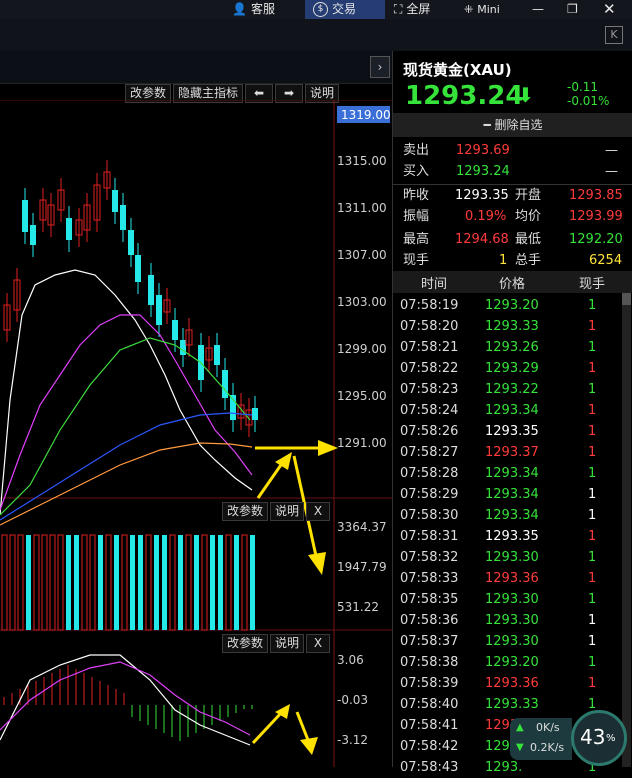 The image size is (632, 778). I want to click on trade-price: 1293., so click(504, 767).